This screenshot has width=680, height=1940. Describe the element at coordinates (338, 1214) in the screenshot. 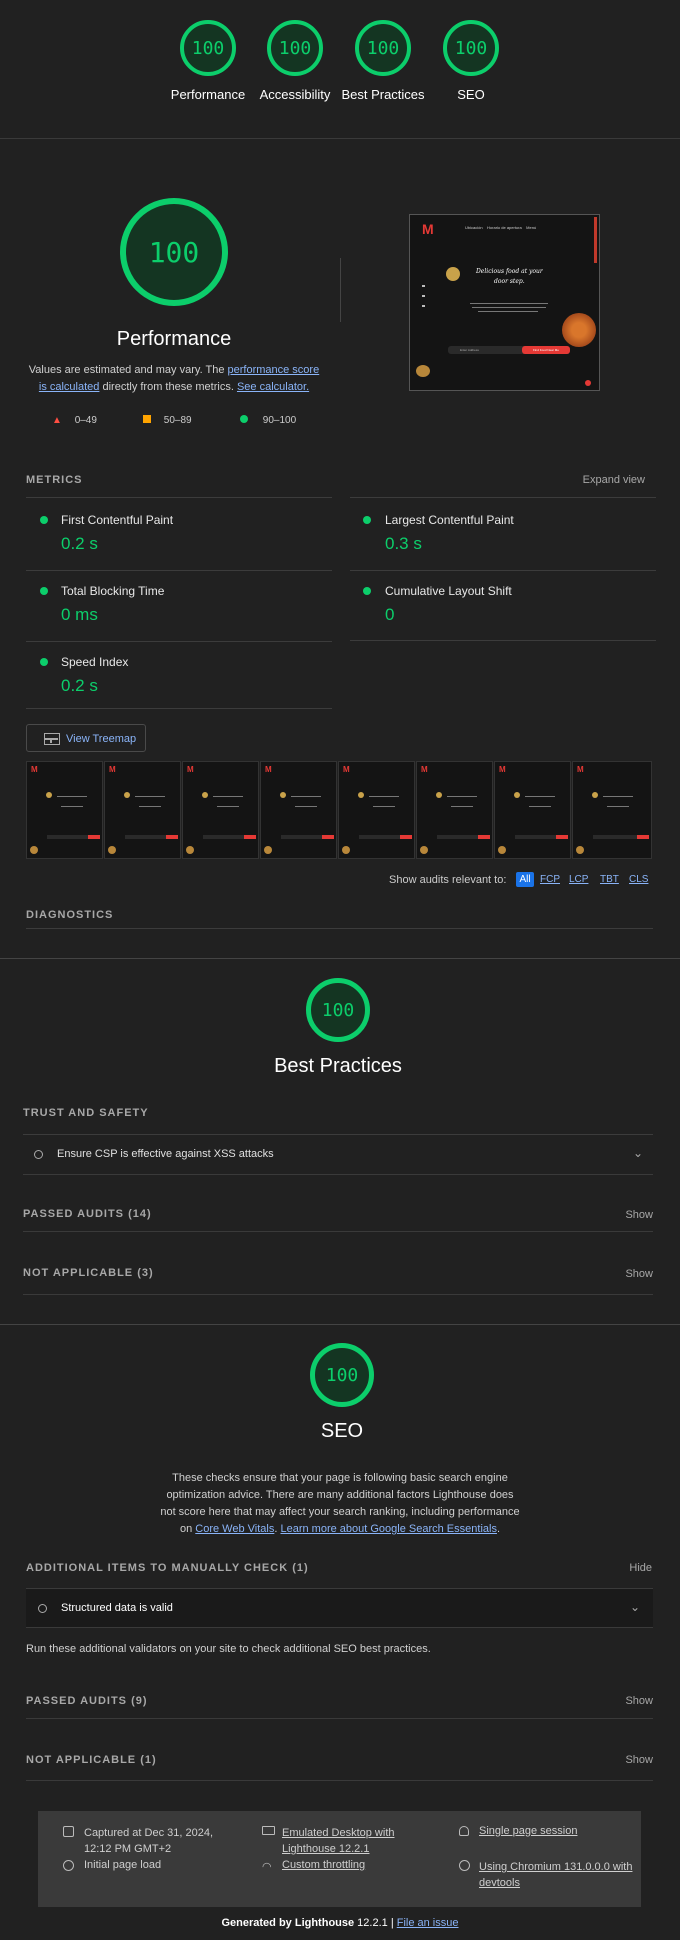

I see `passed-audits-group: PASSED AUDITS (14) Show` at that location.